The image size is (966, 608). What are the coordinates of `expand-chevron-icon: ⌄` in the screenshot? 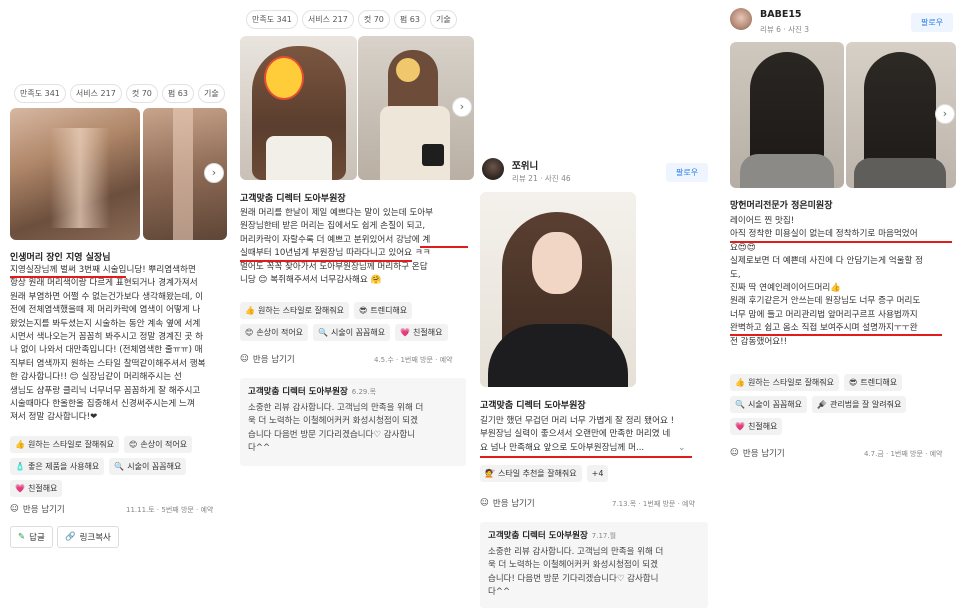 It's located at (682, 448).